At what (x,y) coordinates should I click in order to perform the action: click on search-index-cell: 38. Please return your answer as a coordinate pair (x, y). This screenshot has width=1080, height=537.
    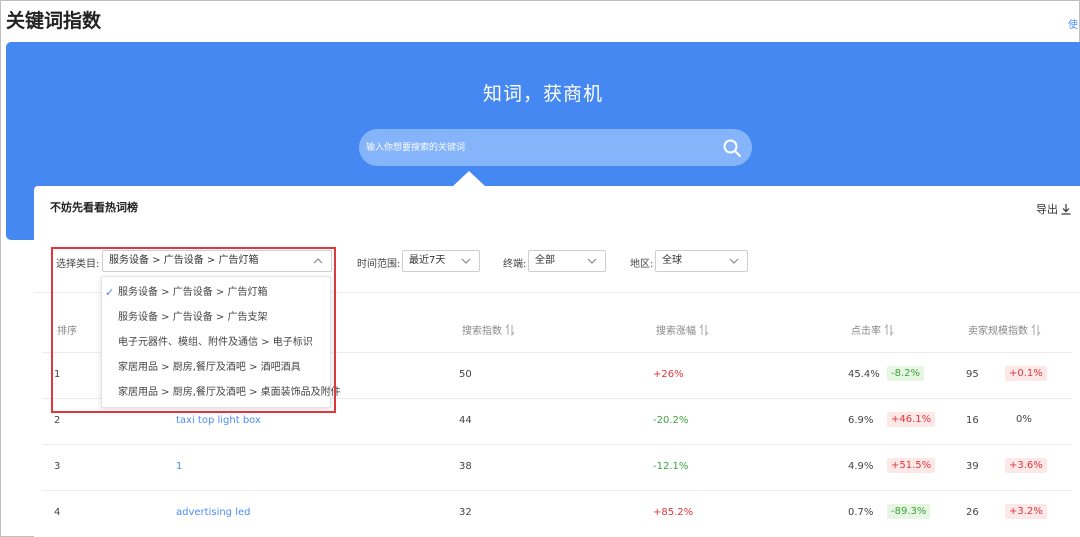
    Looking at the image, I should click on (465, 466).